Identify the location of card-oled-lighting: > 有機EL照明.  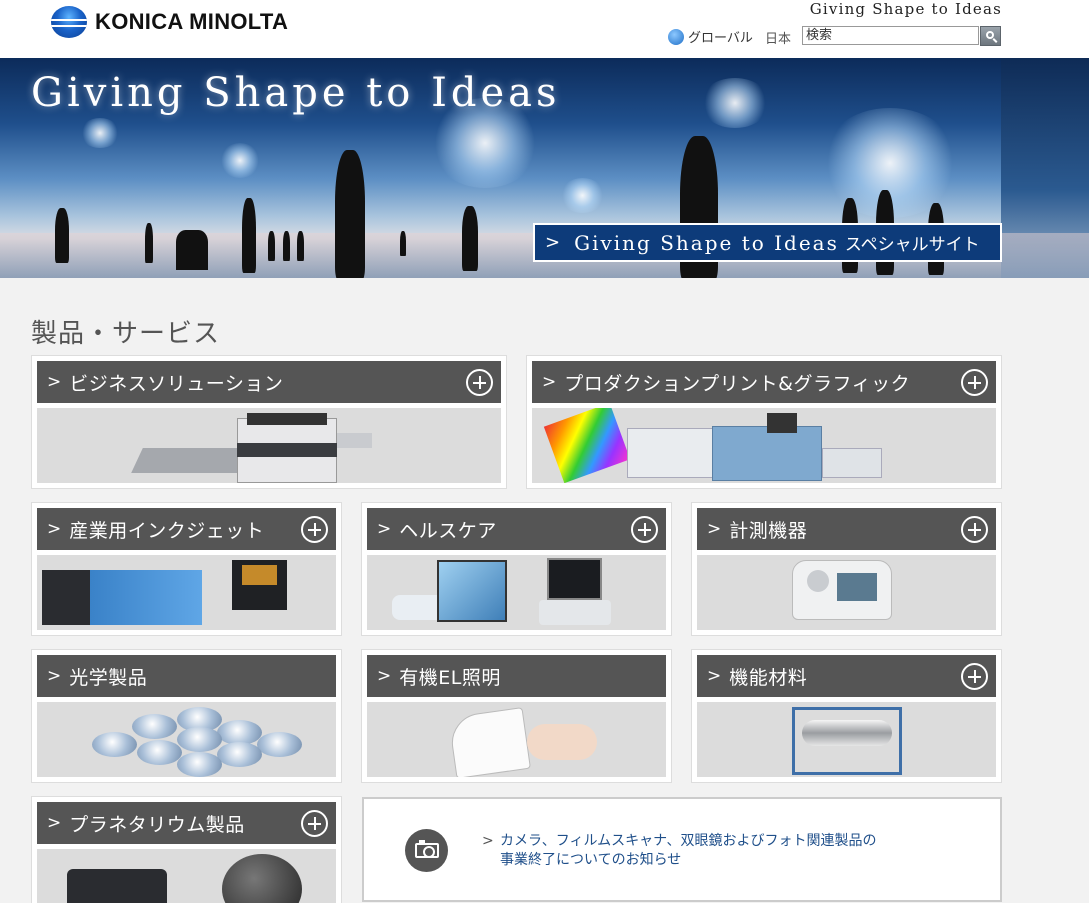
(516, 716).